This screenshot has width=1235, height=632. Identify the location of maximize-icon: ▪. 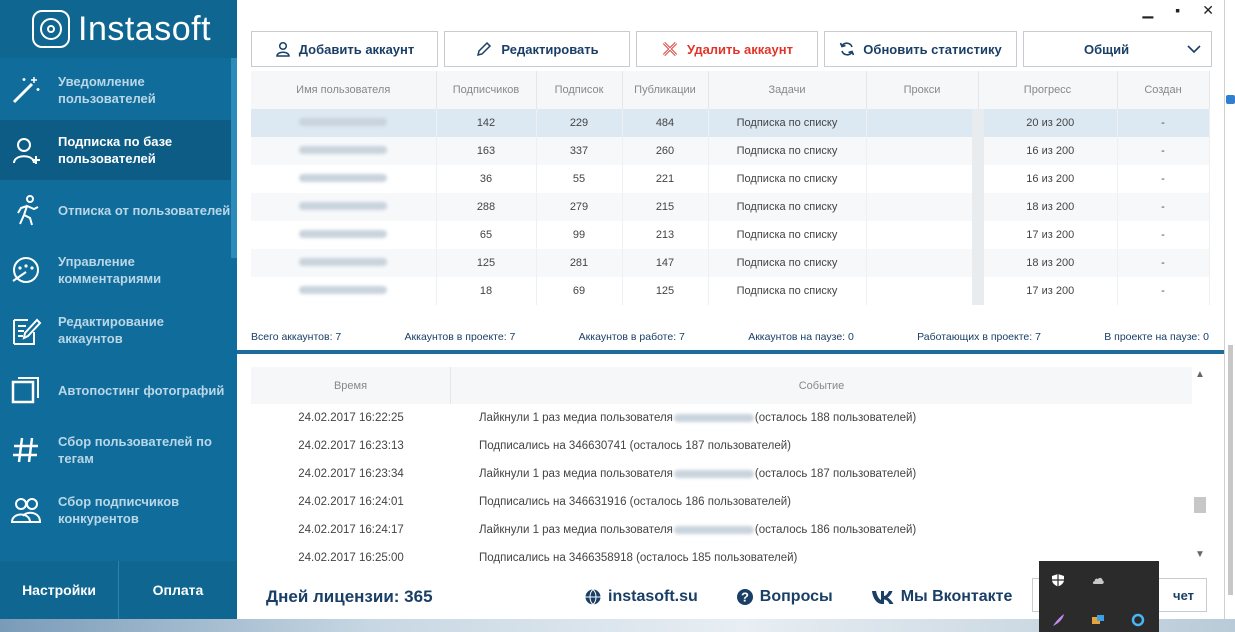
(1177, 10).